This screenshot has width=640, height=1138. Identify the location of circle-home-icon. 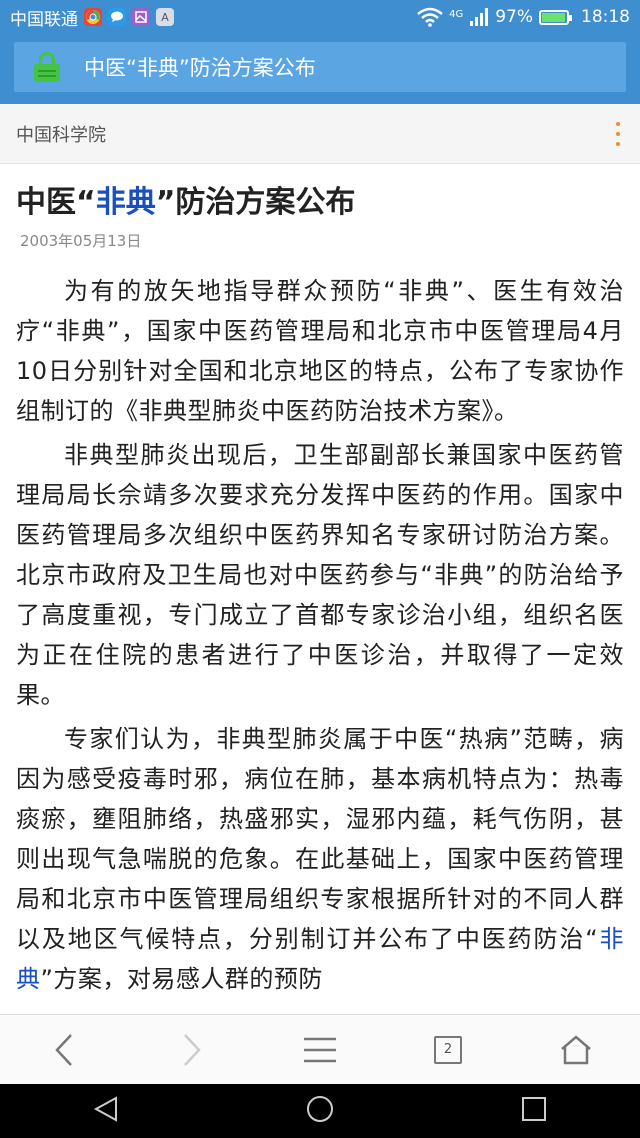
(319, 1109).